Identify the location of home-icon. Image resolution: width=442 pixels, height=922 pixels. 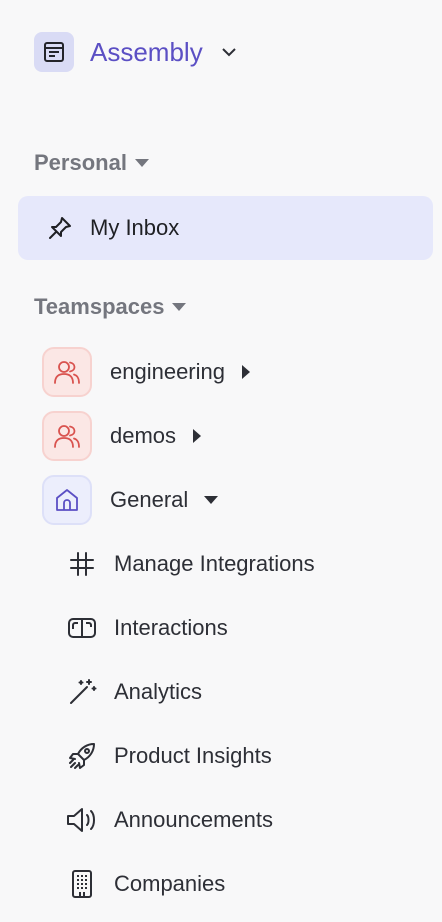
(67, 500).